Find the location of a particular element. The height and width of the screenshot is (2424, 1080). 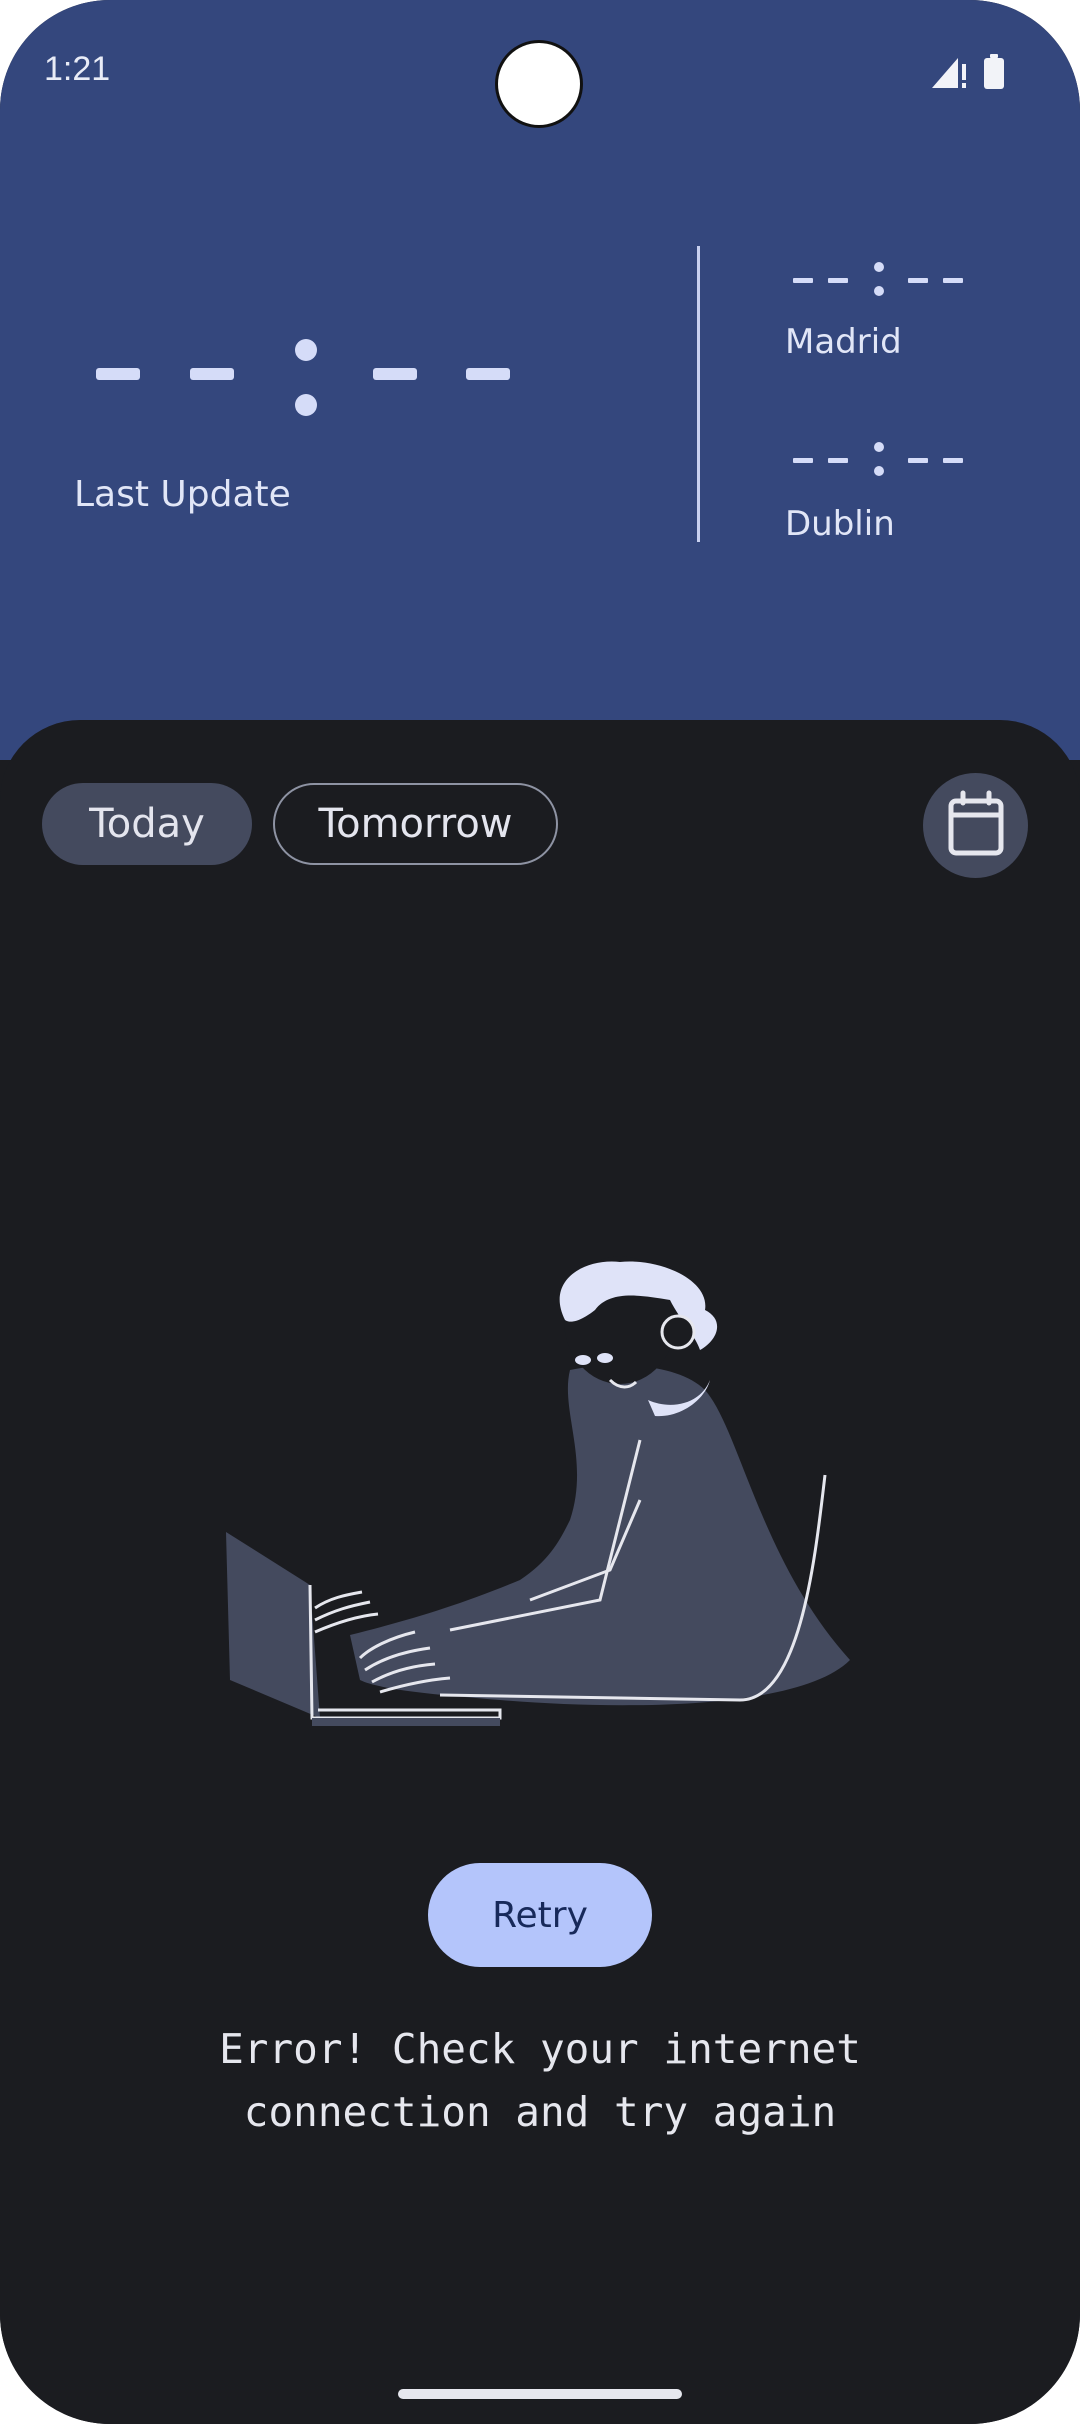

camera-cutout is located at coordinates (539, 84).